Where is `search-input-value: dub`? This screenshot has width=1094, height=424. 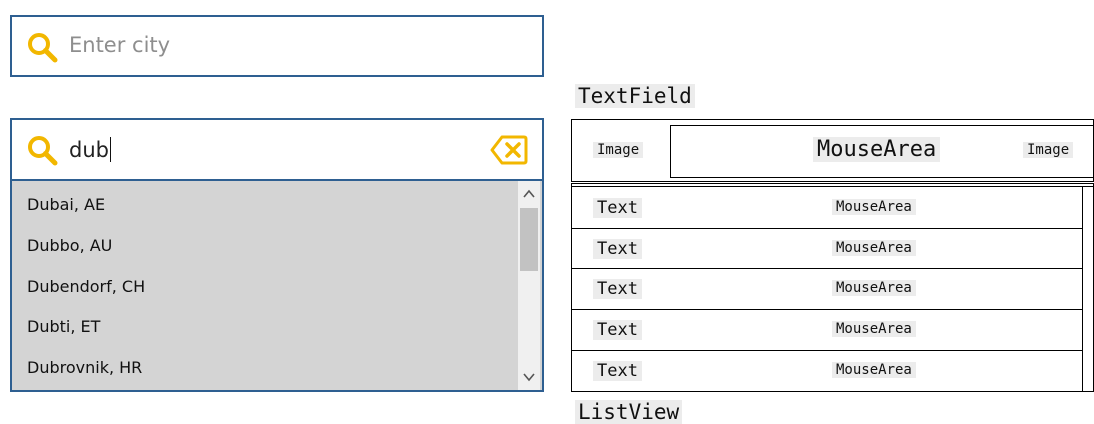
search-input-value: dub is located at coordinates (89, 150).